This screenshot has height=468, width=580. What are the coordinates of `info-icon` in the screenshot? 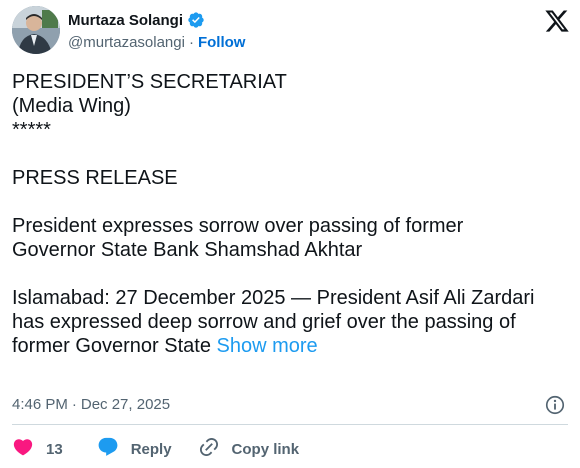 It's located at (555, 405).